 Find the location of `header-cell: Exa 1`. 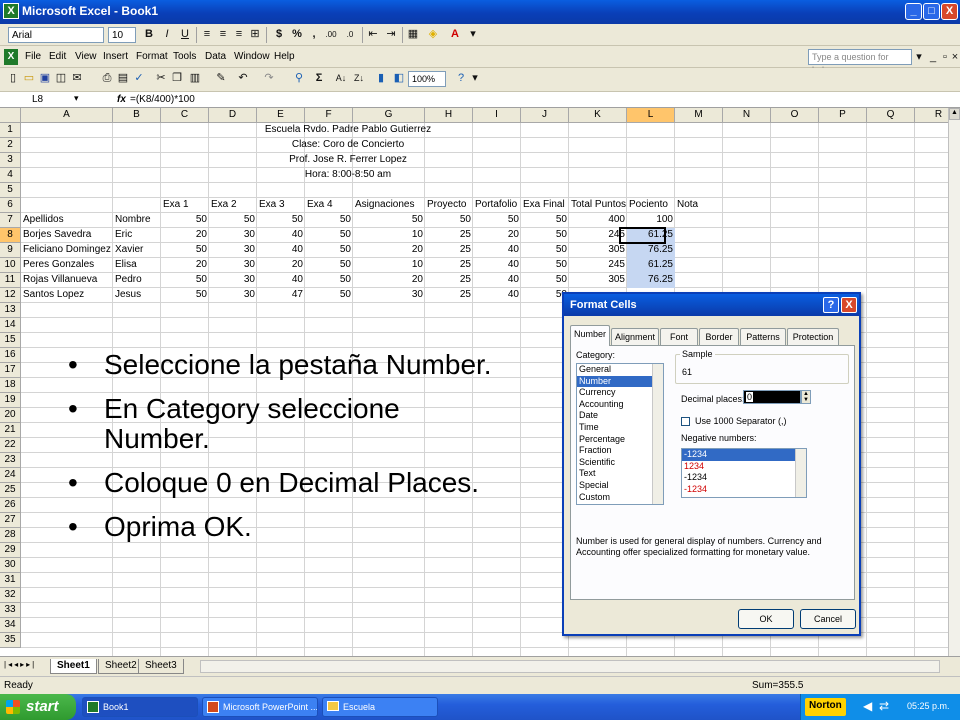

header-cell: Exa 1 is located at coordinates (185, 205).